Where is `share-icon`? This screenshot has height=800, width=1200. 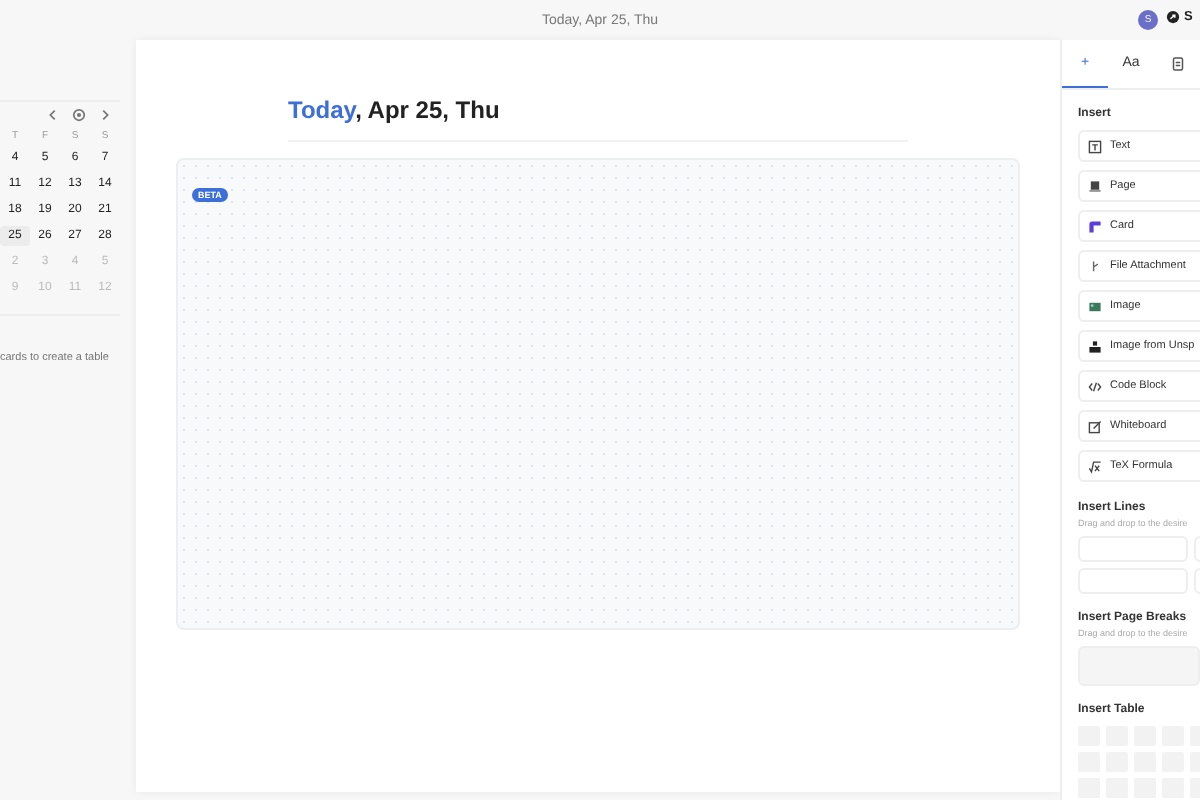 share-icon is located at coordinates (1173, 17).